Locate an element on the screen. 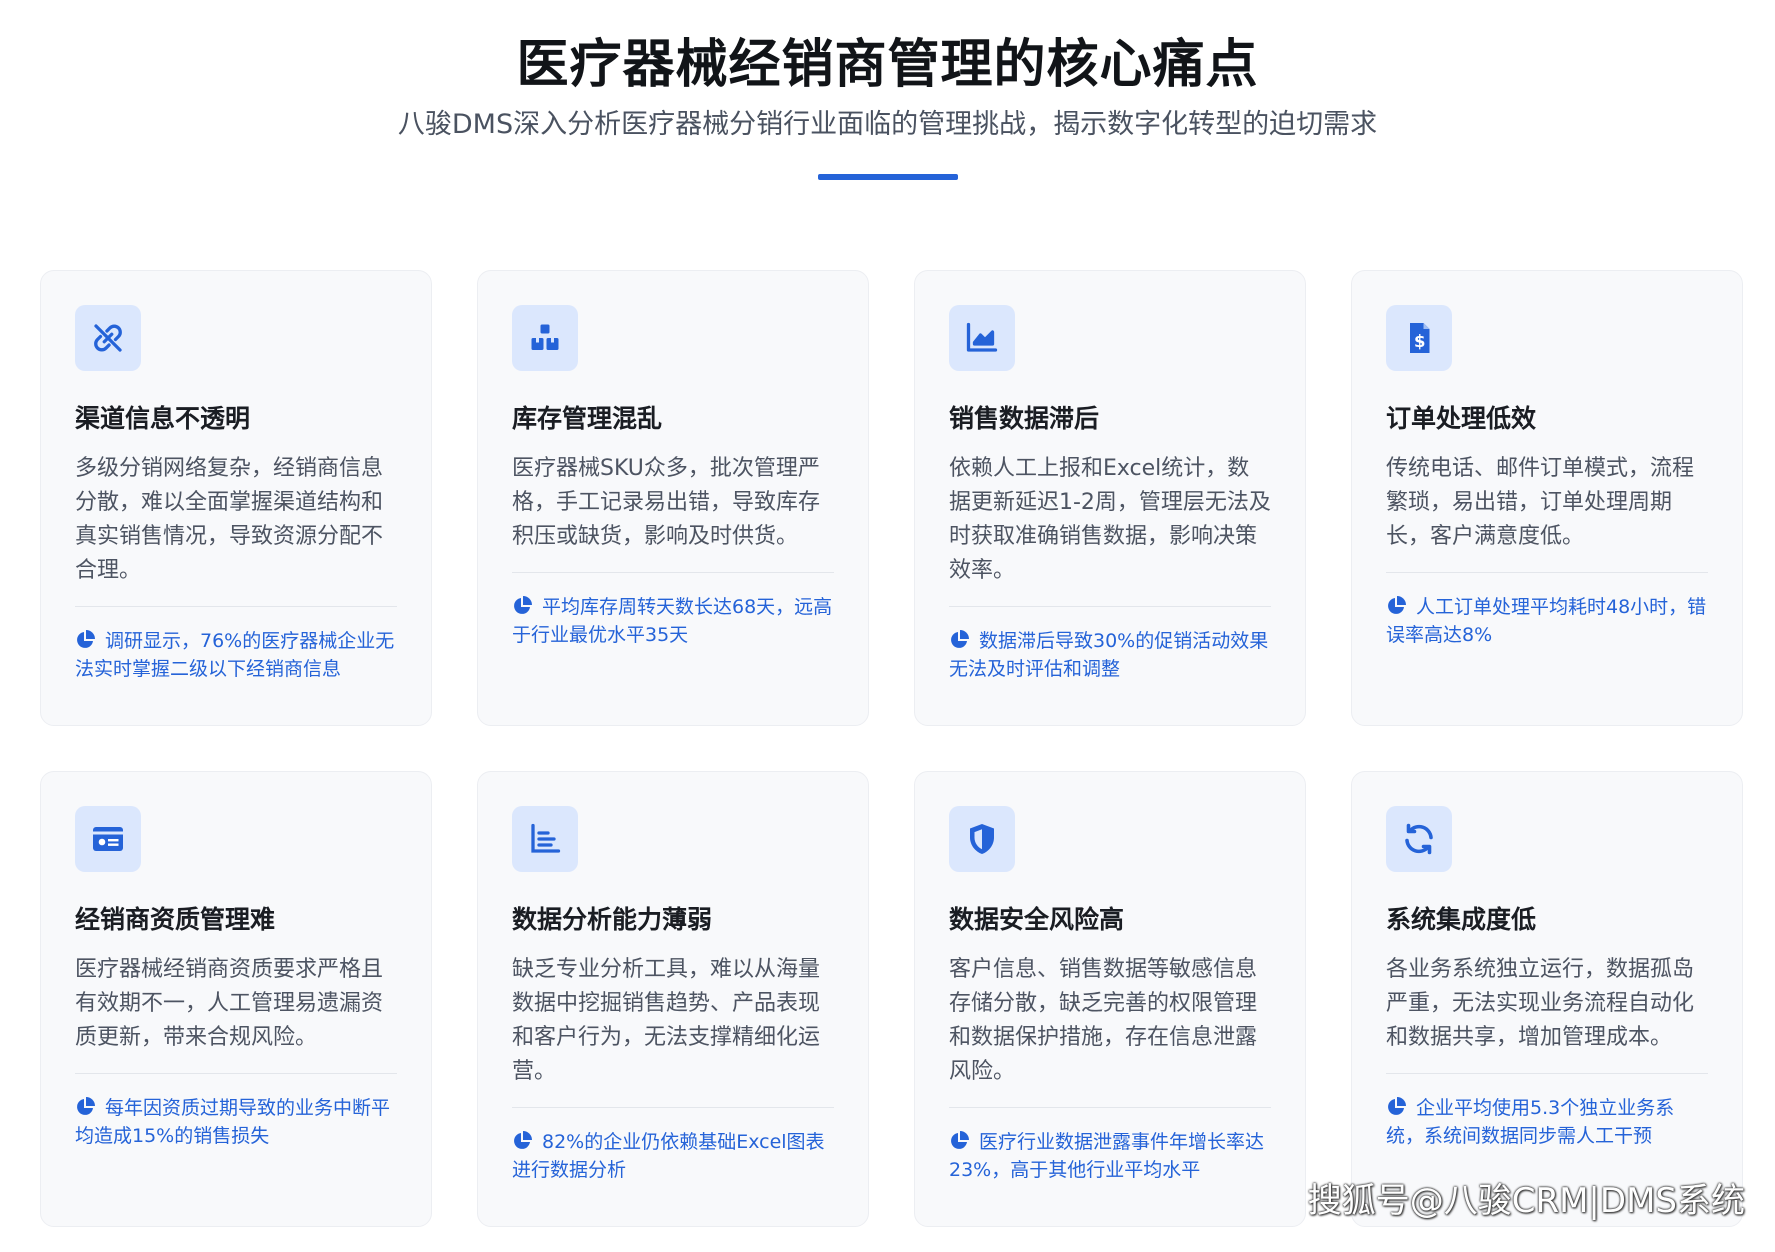 The height and width of the screenshot is (1252, 1775). title-underline is located at coordinates (888, 177).